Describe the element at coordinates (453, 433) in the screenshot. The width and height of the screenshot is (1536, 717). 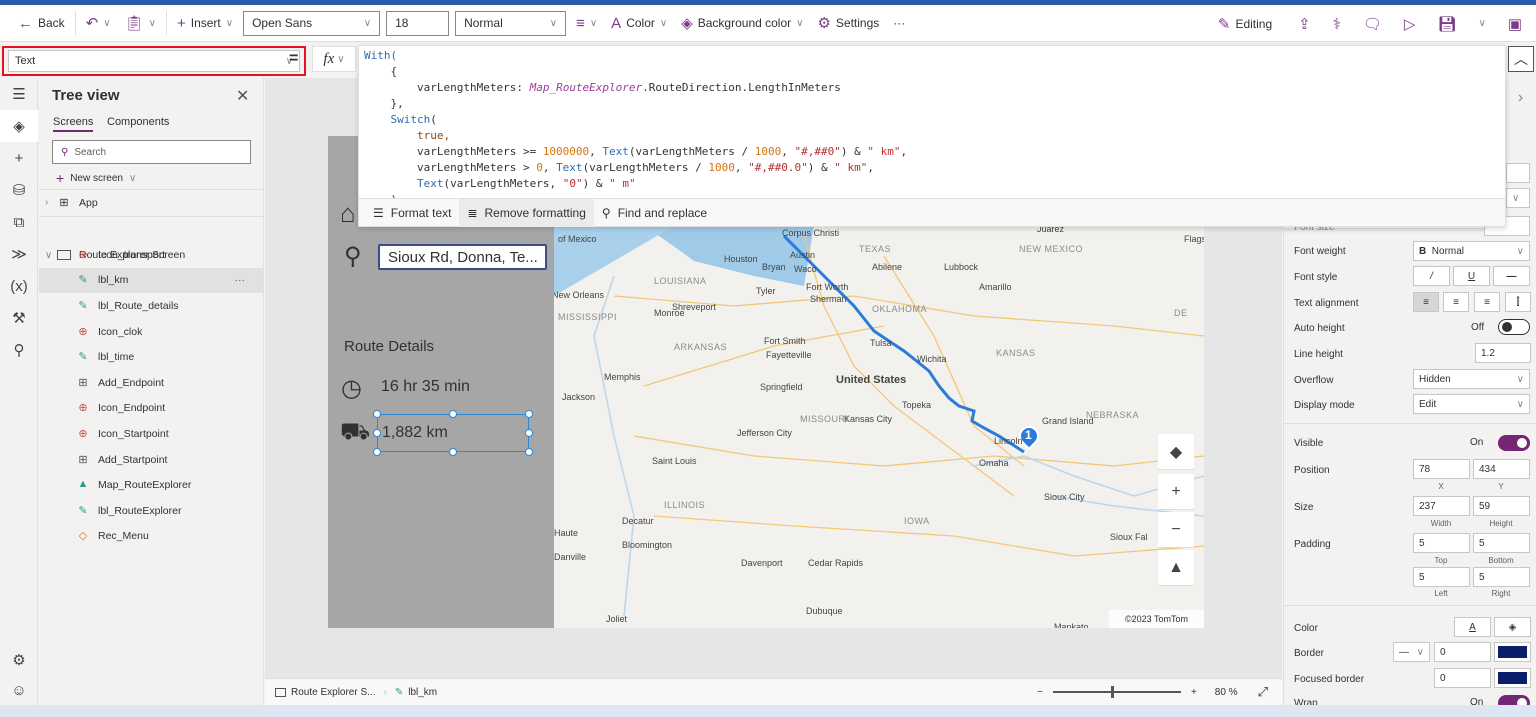
I see `distance-label: 1,882 km` at that location.